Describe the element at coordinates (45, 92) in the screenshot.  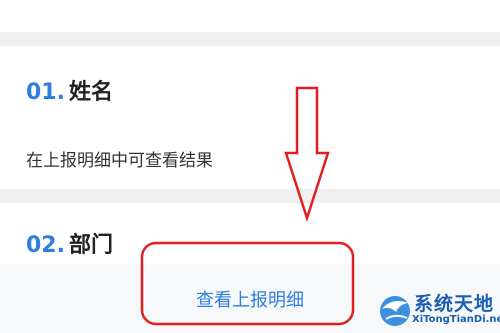
I see `question-number: 01.` at that location.